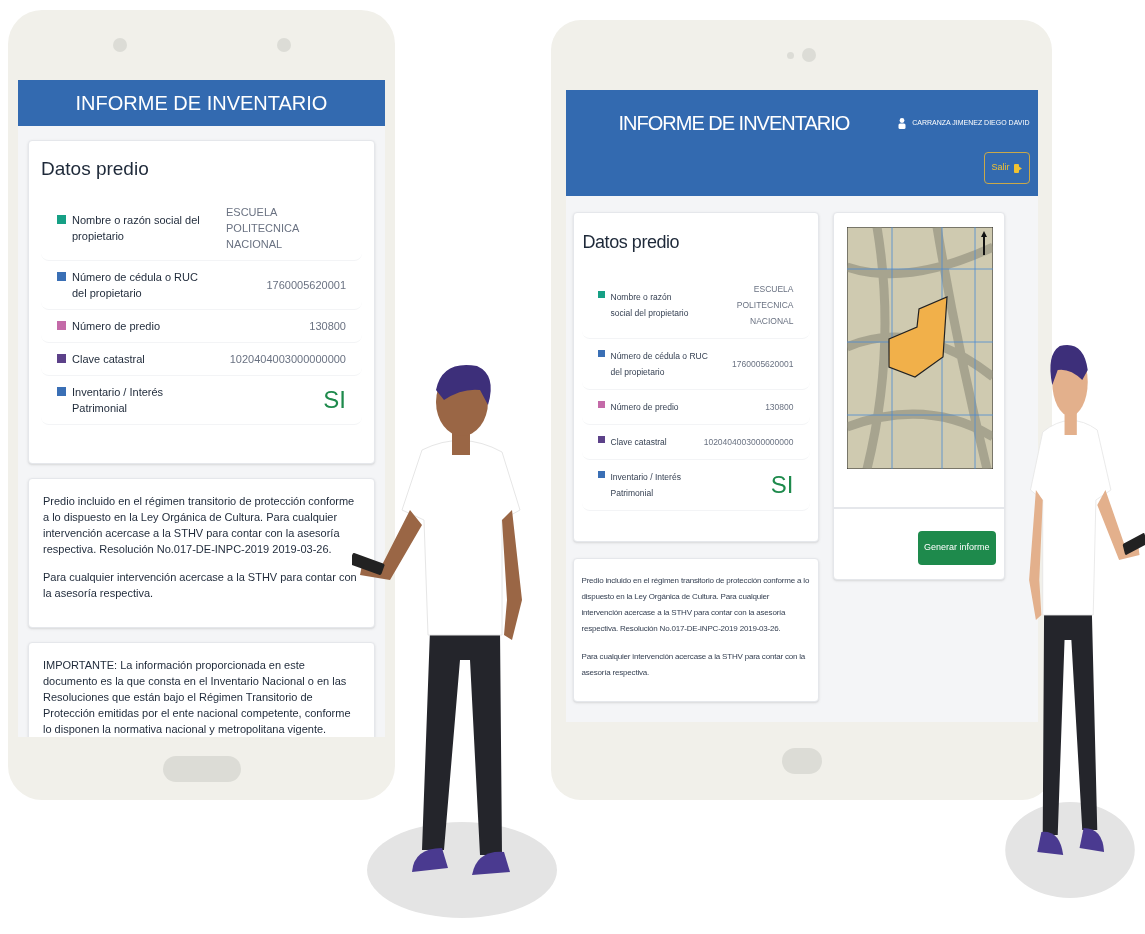  Describe the element at coordinates (956, 548) in the screenshot. I see `generate-report-button: Generar informe` at that location.